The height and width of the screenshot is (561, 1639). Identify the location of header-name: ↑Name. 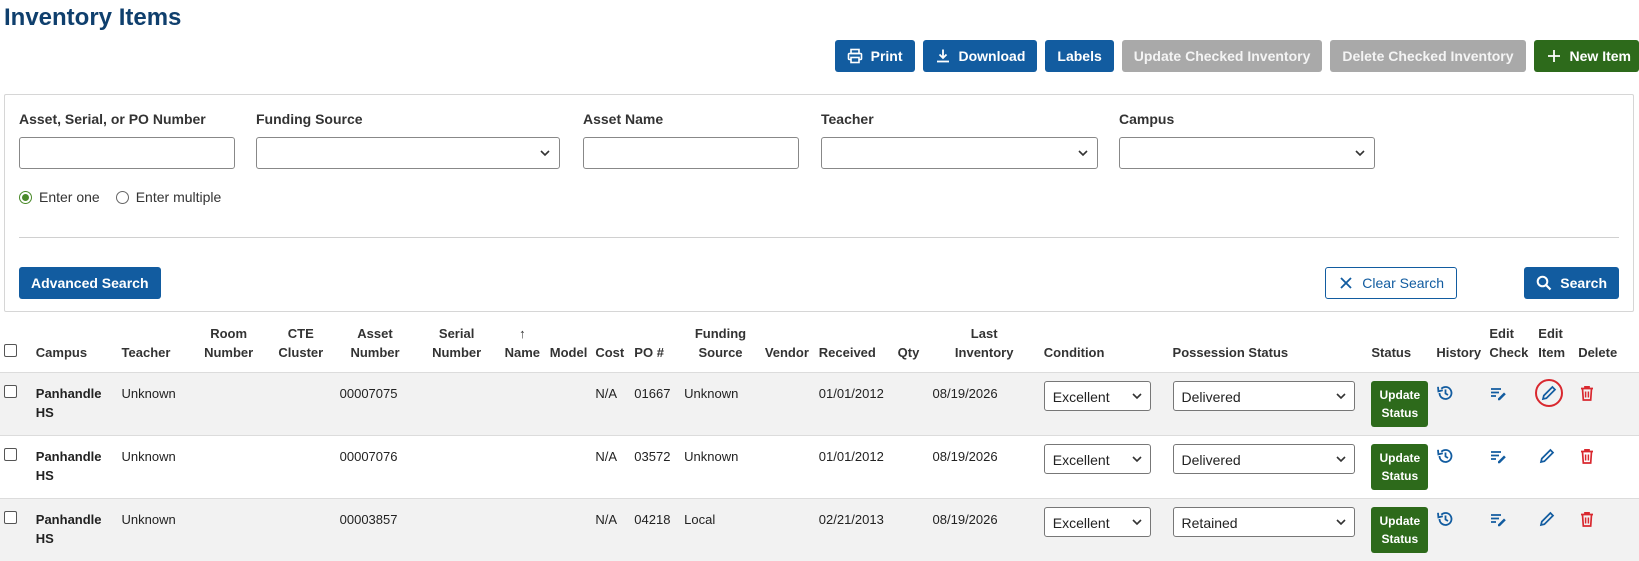
(522, 345).